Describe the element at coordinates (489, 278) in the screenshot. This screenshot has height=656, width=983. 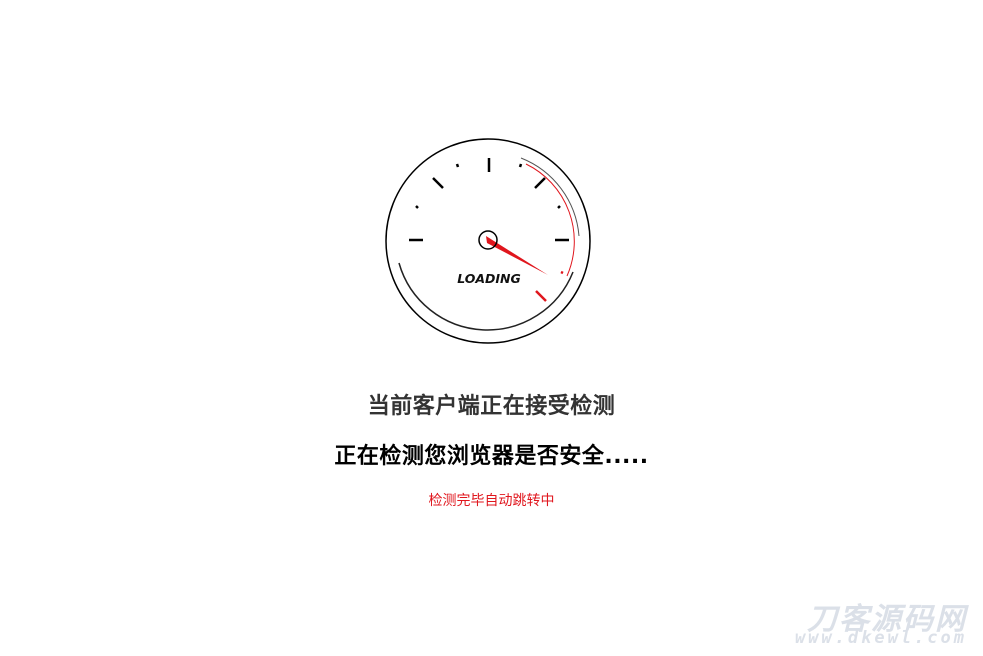
I see `gauge-label: LOADING` at that location.